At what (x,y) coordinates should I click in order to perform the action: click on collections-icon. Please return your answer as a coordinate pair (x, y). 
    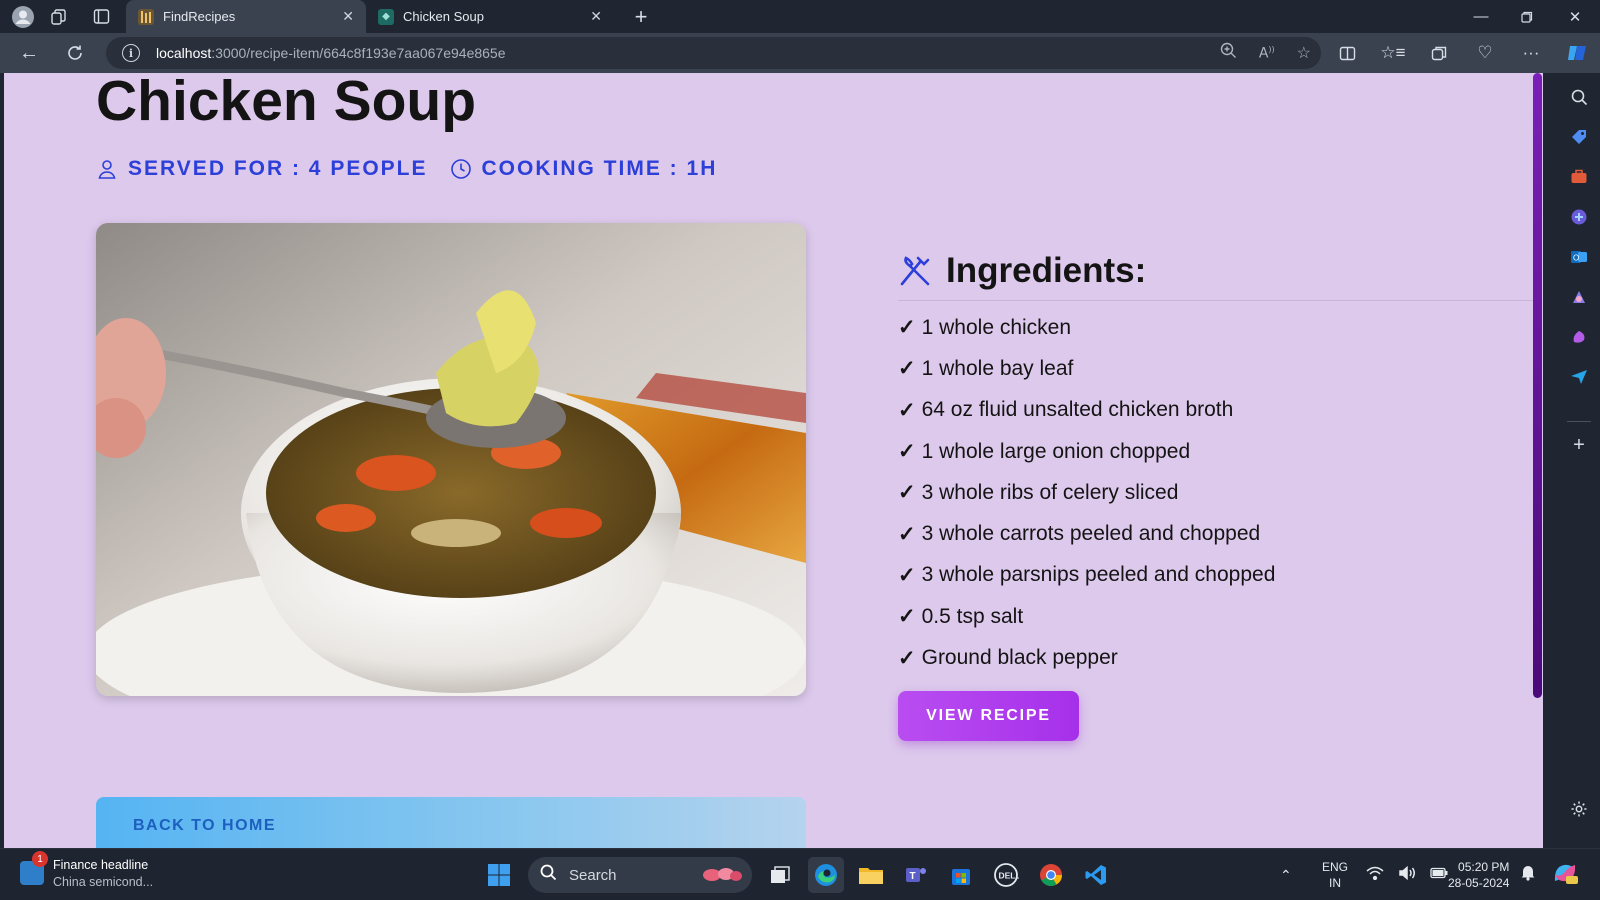
    Looking at the image, I should click on (1439, 53).